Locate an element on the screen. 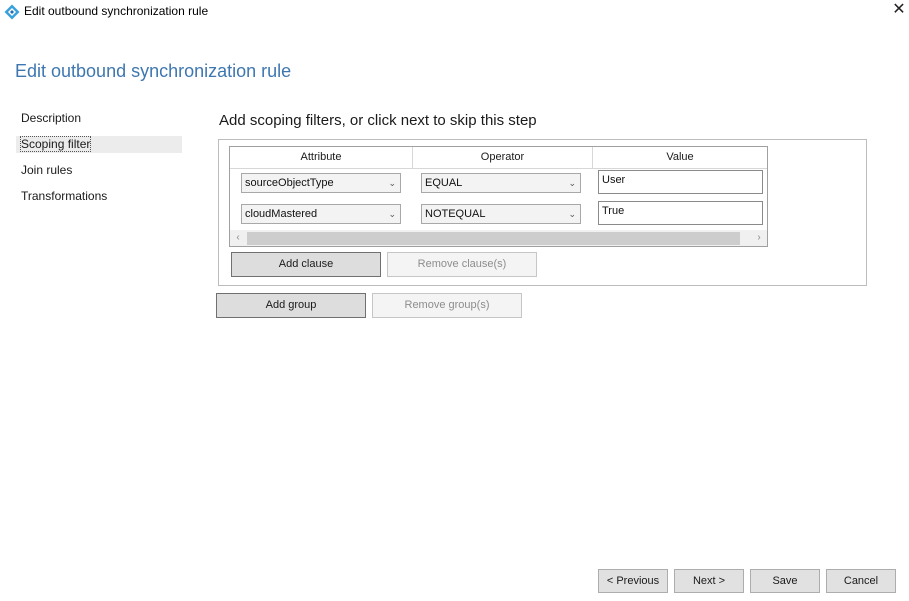 The image size is (909, 601). column-header-value: Value is located at coordinates (680, 157).